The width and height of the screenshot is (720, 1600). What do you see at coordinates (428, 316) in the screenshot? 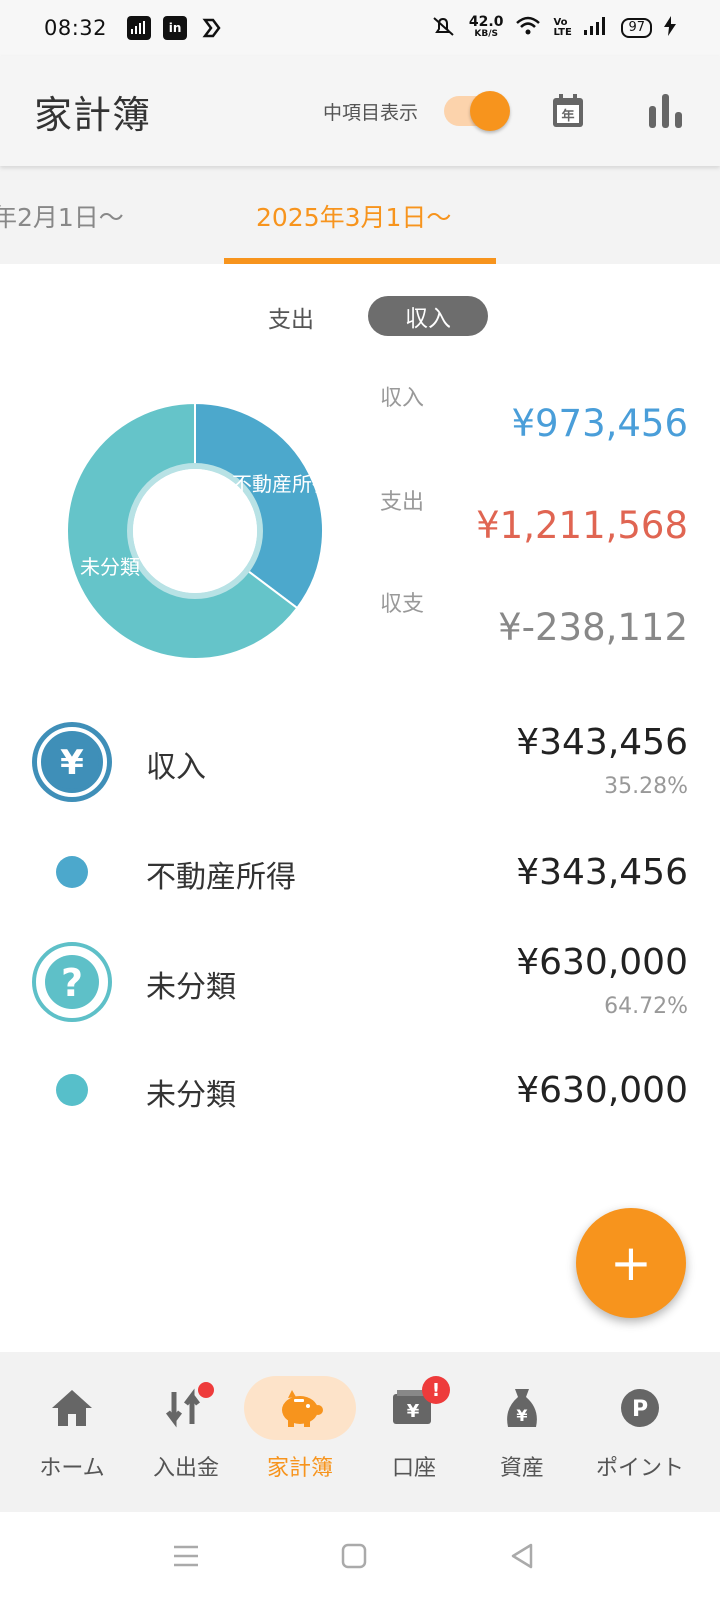
I see `income-type-button: 収入` at bounding box center [428, 316].